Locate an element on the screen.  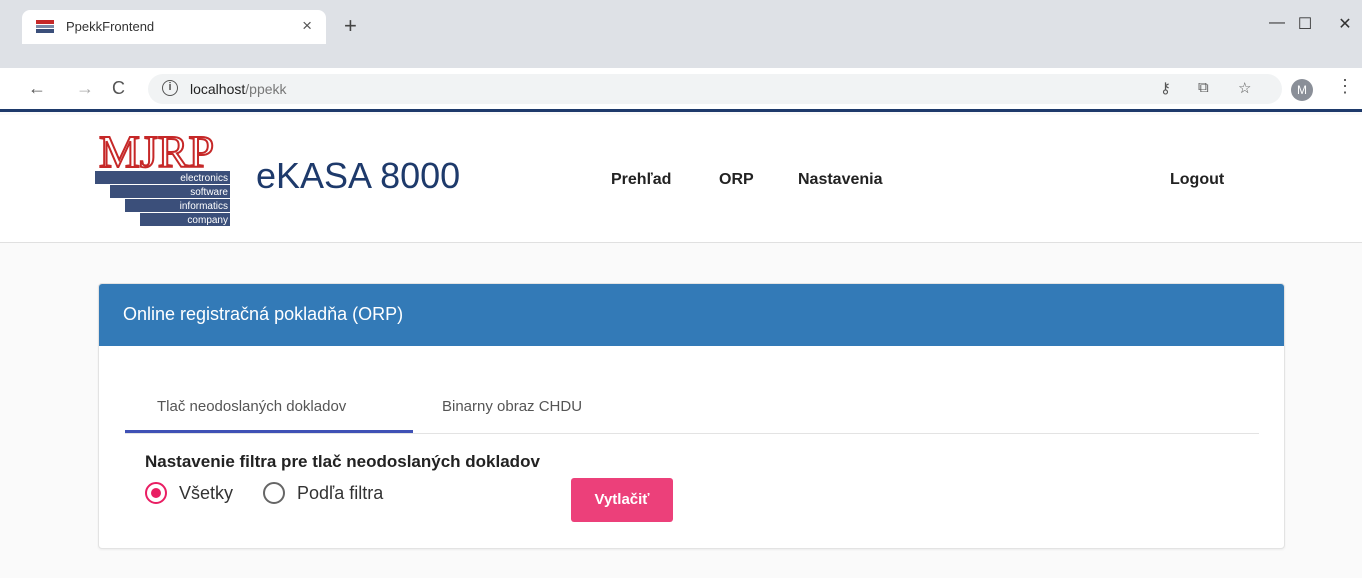
address-bar: i localhost/ppekk ⚷ ⧉ ☆ is located at coordinates (715, 89).